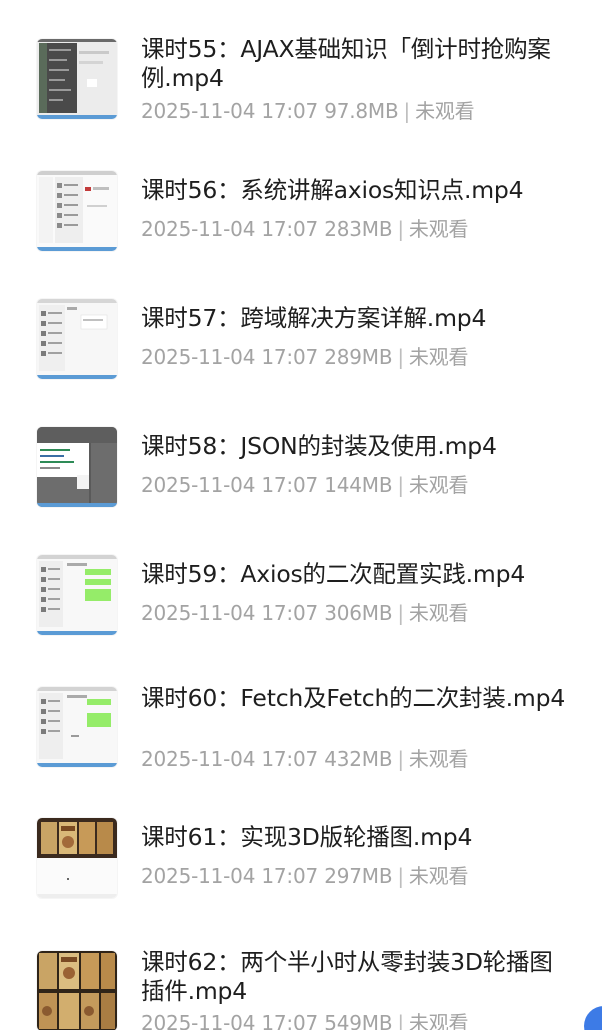 Image resolution: width=602 pixels, height=1030 pixels. Describe the element at coordinates (319, 446) in the screenshot. I see `video-title: 课时58：JSON的封装及使用.mp4` at that location.